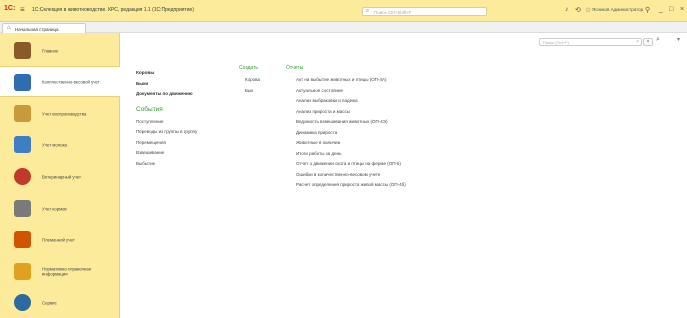  What do you see at coordinates (368, 11) in the screenshot?
I see `search-icon: ⌕` at bounding box center [368, 11].